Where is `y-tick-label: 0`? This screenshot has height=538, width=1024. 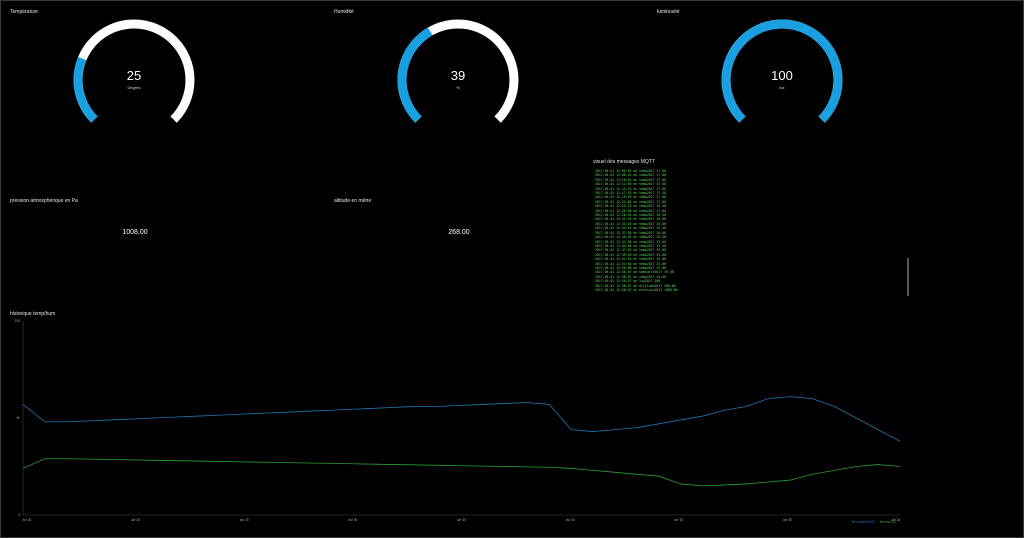 y-tick-label: 0 is located at coordinates (19, 515).